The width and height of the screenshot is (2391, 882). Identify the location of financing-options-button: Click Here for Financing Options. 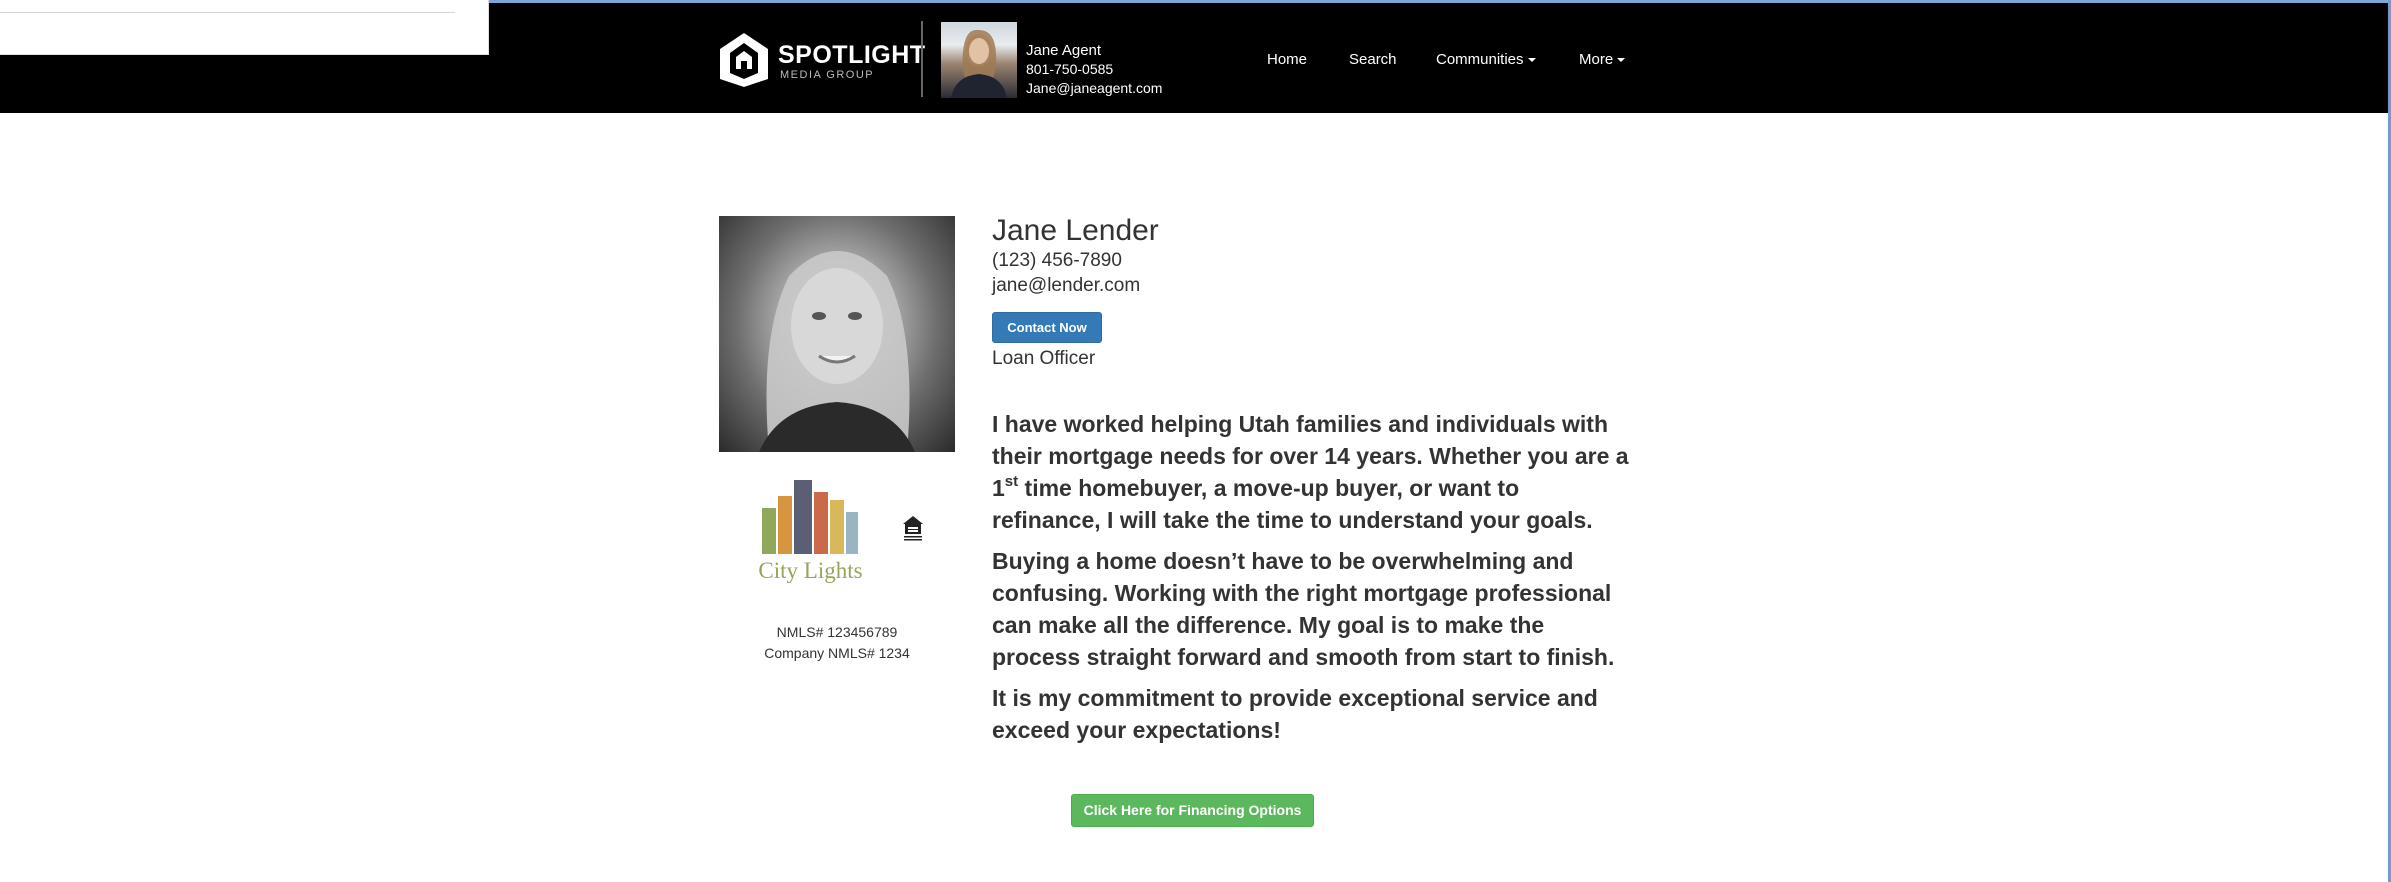
(1192, 810).